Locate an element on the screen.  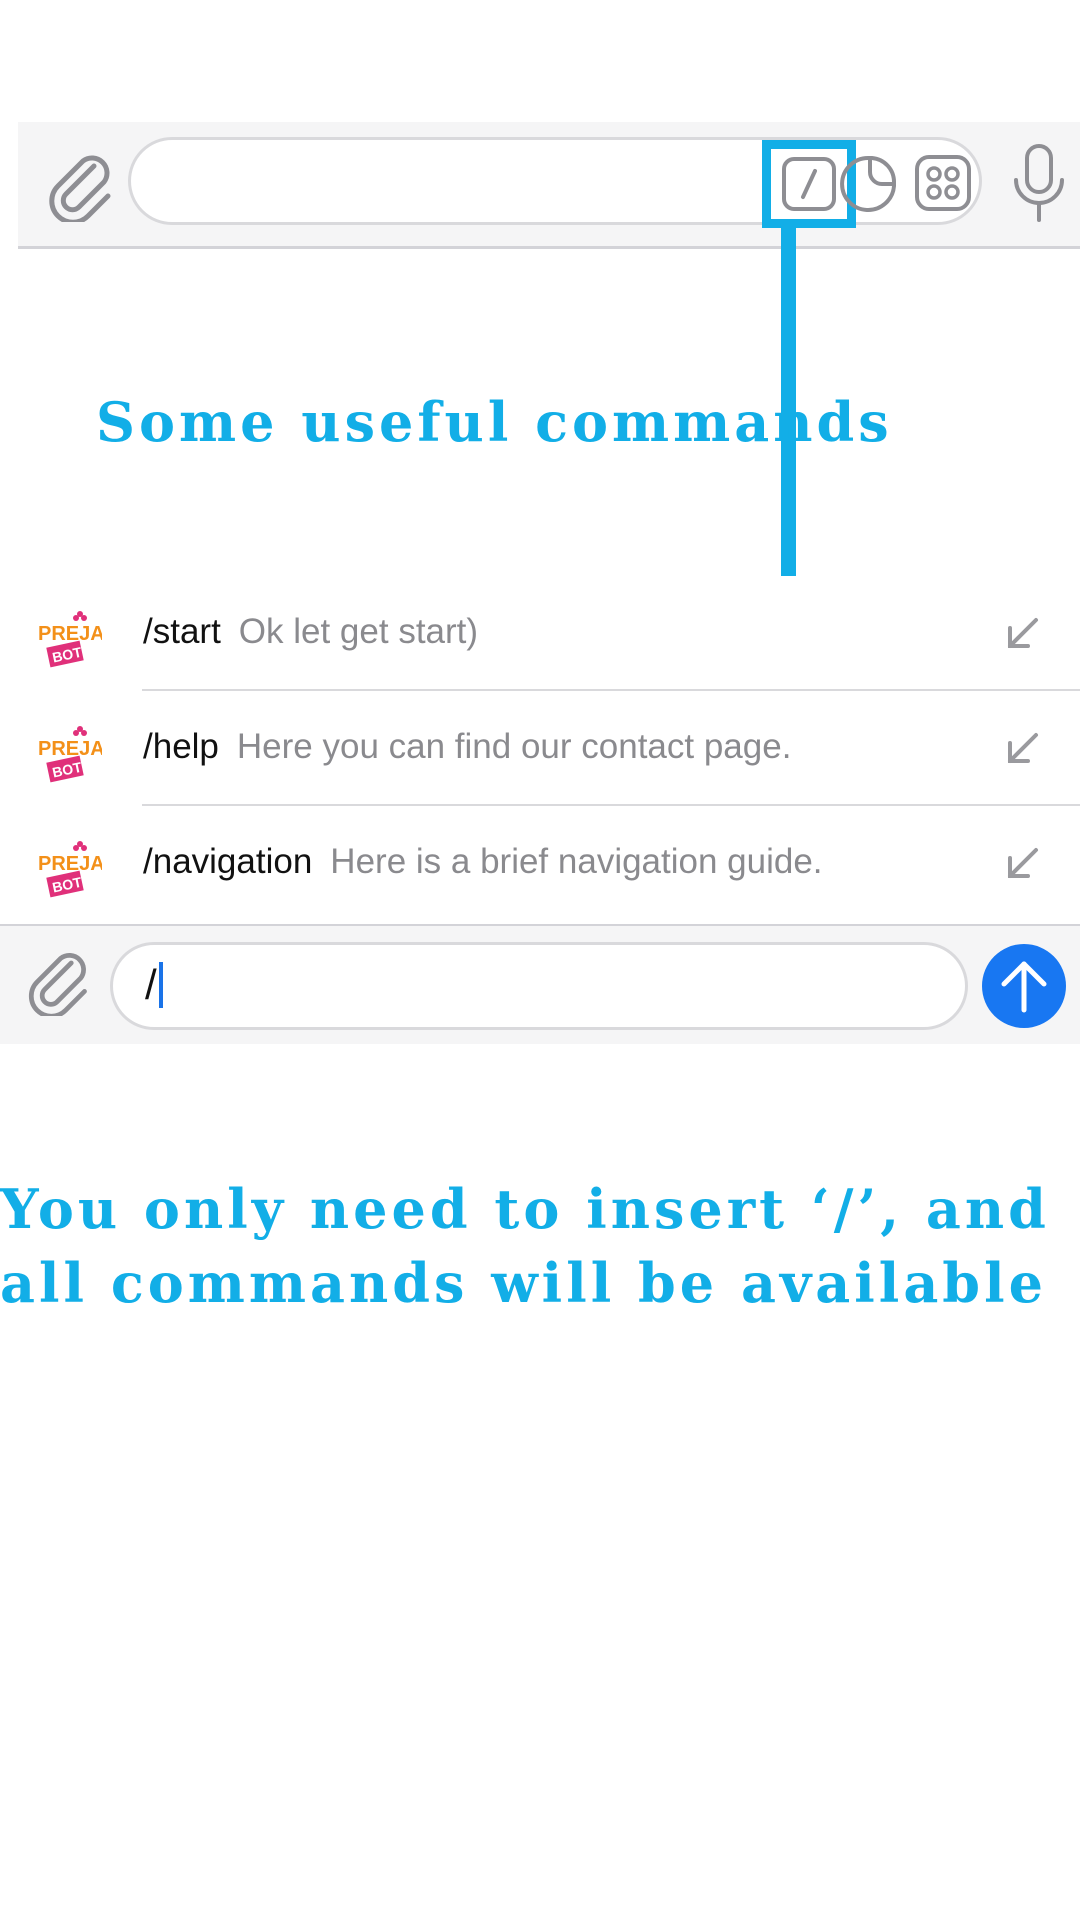
microphone-icon is located at coordinates (1039, 185).